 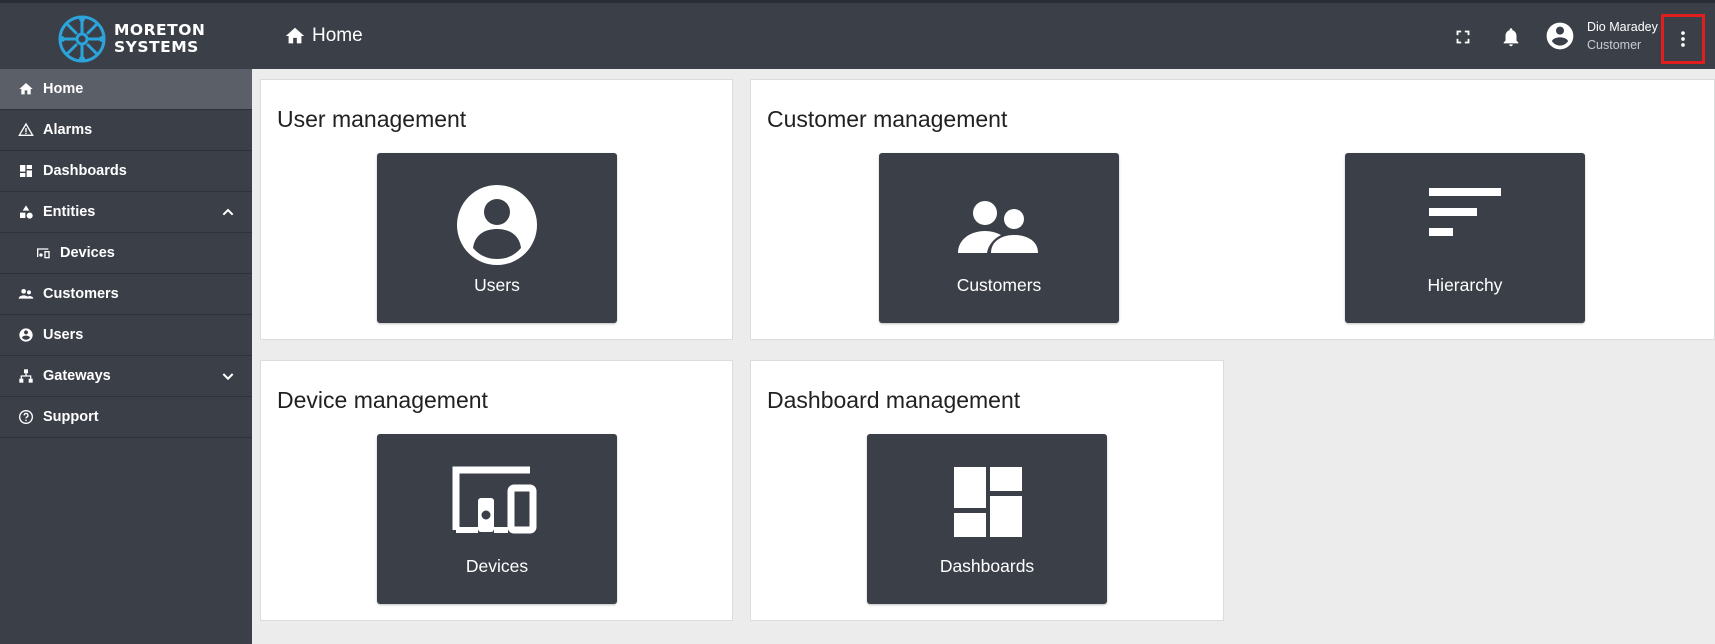 What do you see at coordinates (26, 376) in the screenshot?
I see `gateway-icon` at bounding box center [26, 376].